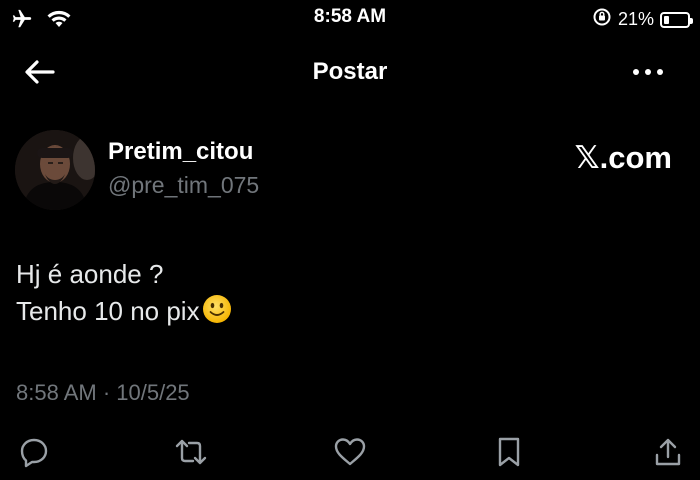 The height and width of the screenshot is (480, 700). I want to click on post-text-line-2: Tenho 10 no pix, so click(108, 311).